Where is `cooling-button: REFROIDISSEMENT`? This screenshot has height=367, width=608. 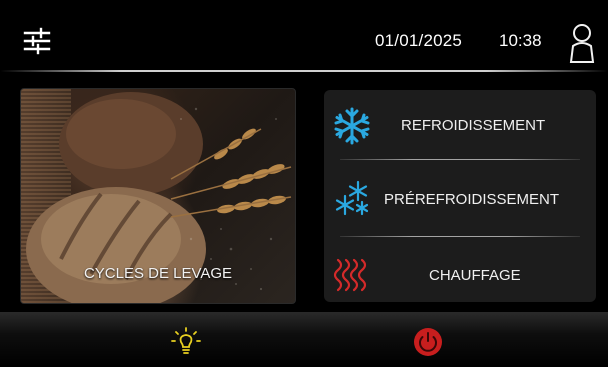
cooling-button: REFROIDISSEMENT is located at coordinates (460, 125).